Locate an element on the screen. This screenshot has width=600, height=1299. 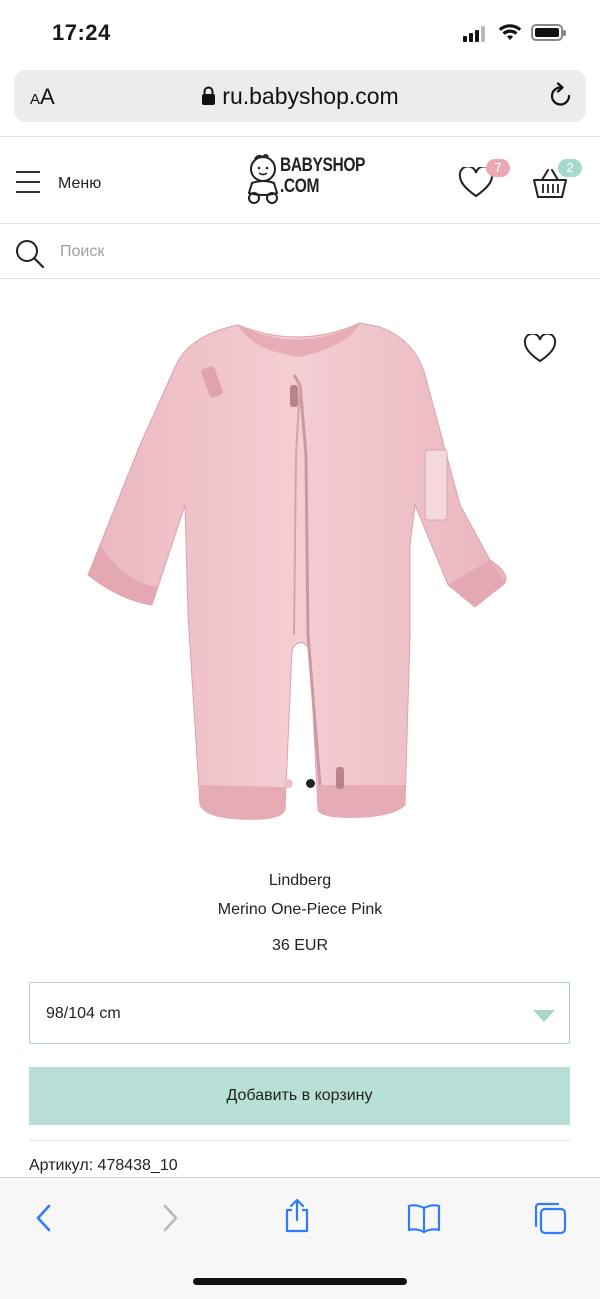
menu-button: Меню is located at coordinates (79, 184).